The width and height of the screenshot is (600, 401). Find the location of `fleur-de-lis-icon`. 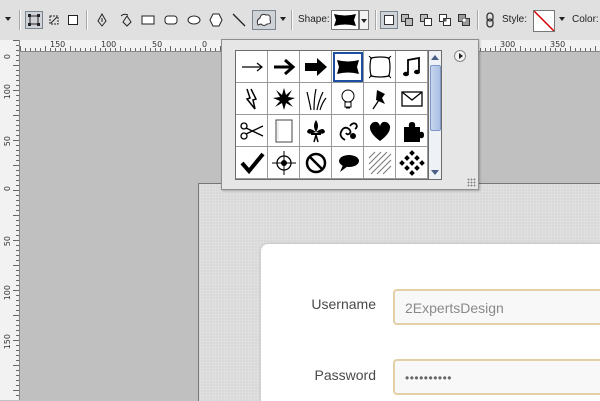

fleur-de-lis-icon is located at coordinates (316, 131).